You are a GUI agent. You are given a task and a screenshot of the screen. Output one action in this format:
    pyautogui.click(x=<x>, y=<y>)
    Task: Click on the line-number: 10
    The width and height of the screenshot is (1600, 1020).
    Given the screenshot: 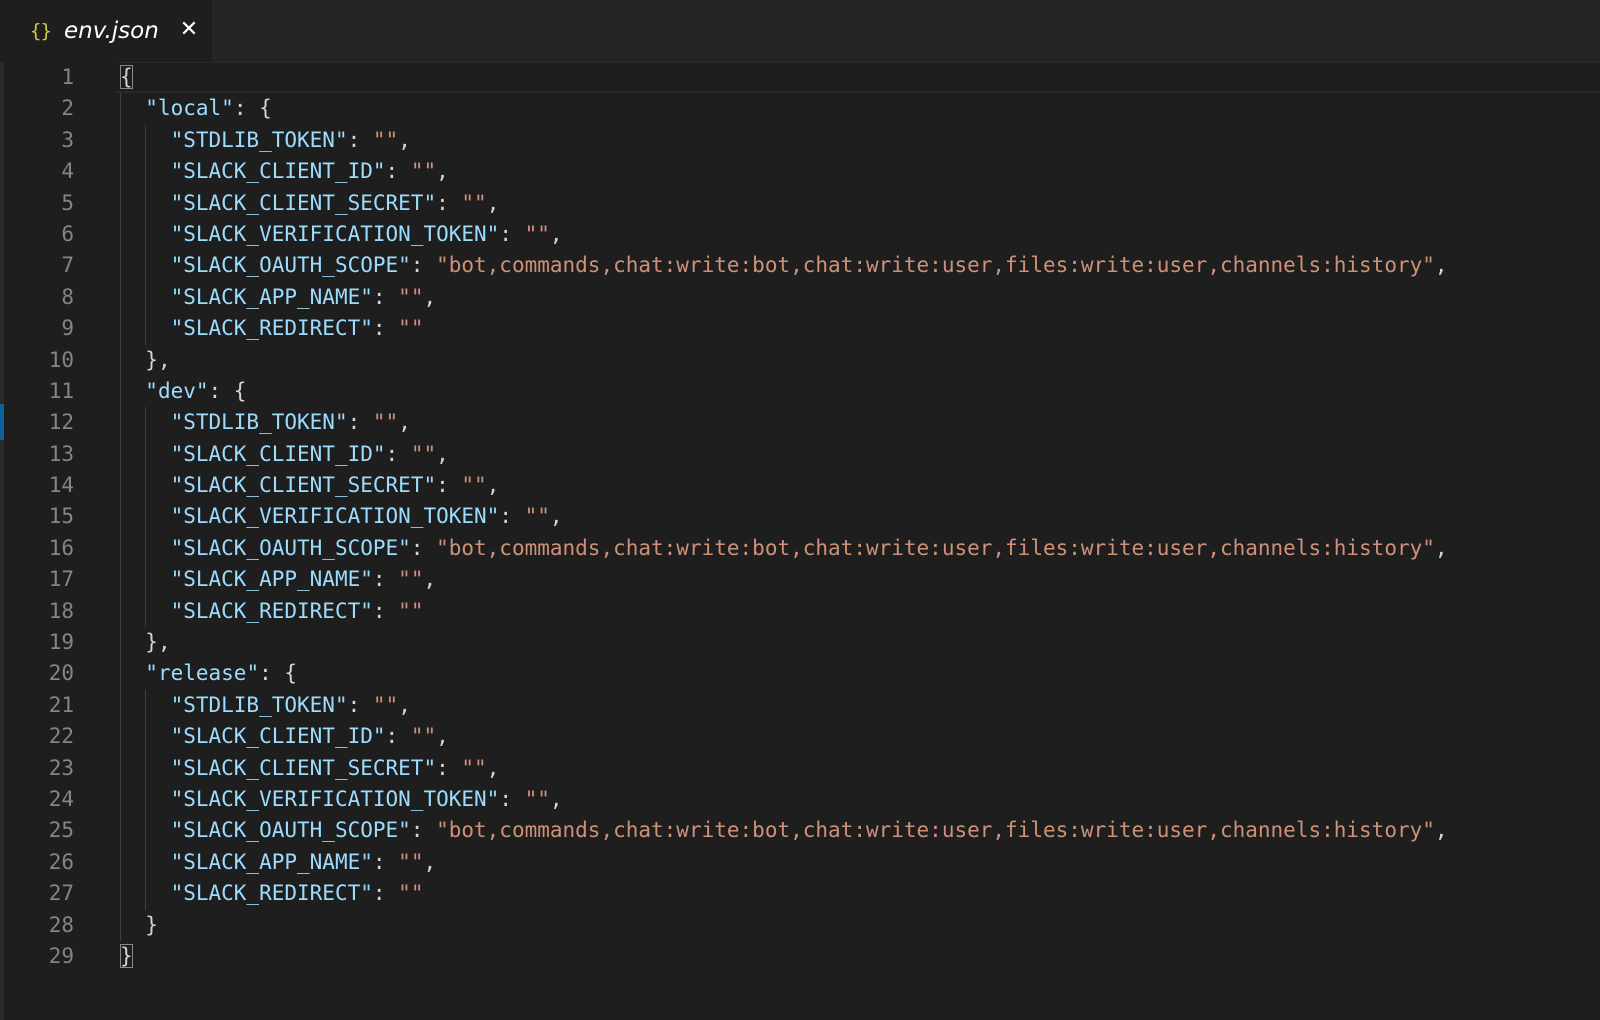 What is the action you would take?
    pyautogui.click(x=61, y=359)
    